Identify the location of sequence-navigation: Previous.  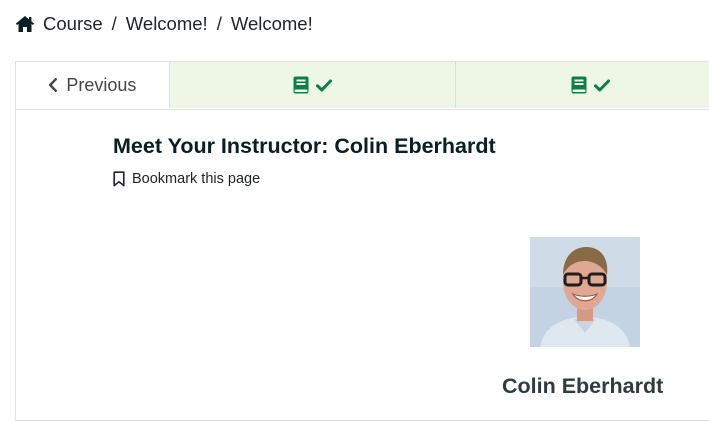
(362, 86).